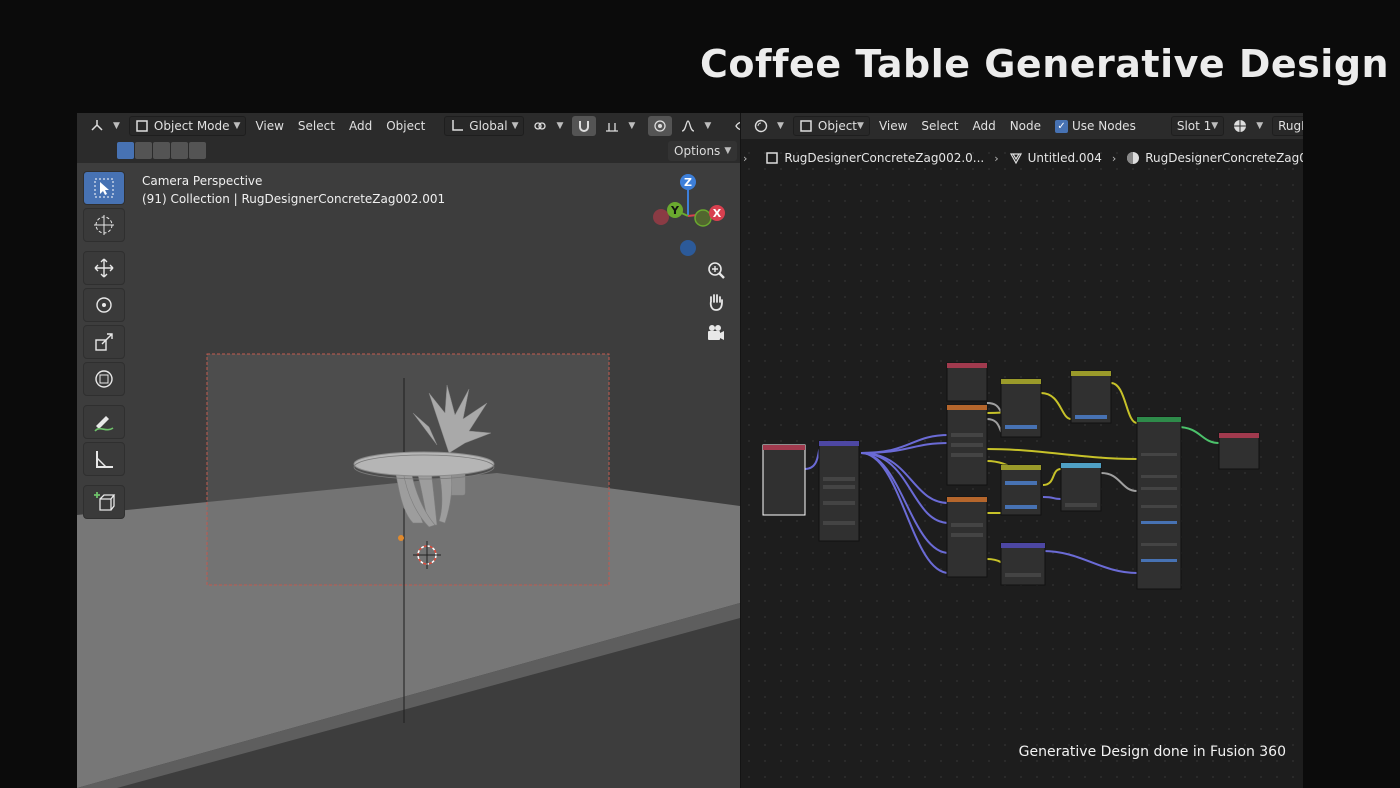  What do you see at coordinates (548, 126) in the screenshot?
I see `pivot-button: ▼` at bounding box center [548, 126].